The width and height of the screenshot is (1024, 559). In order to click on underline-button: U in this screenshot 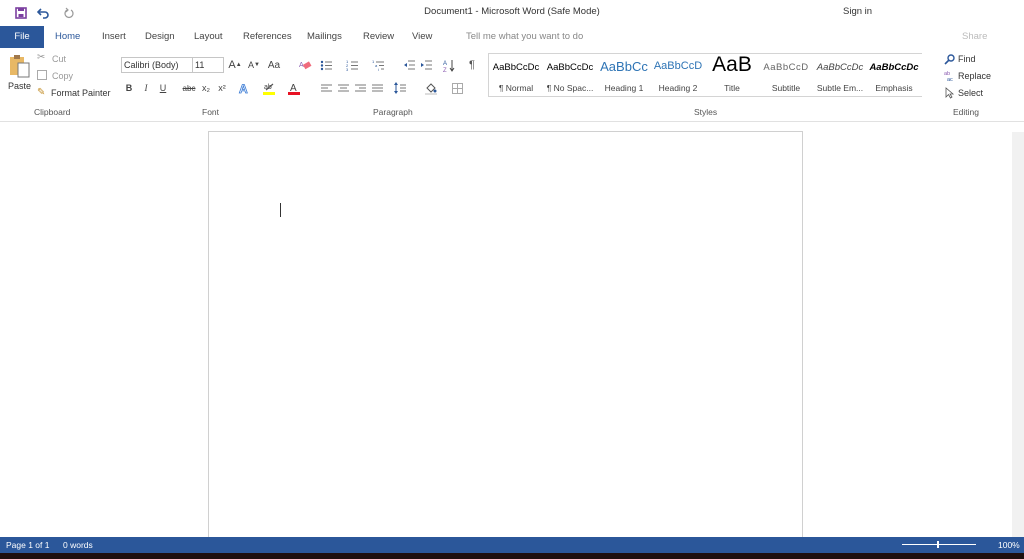, I will do `click(163, 88)`.